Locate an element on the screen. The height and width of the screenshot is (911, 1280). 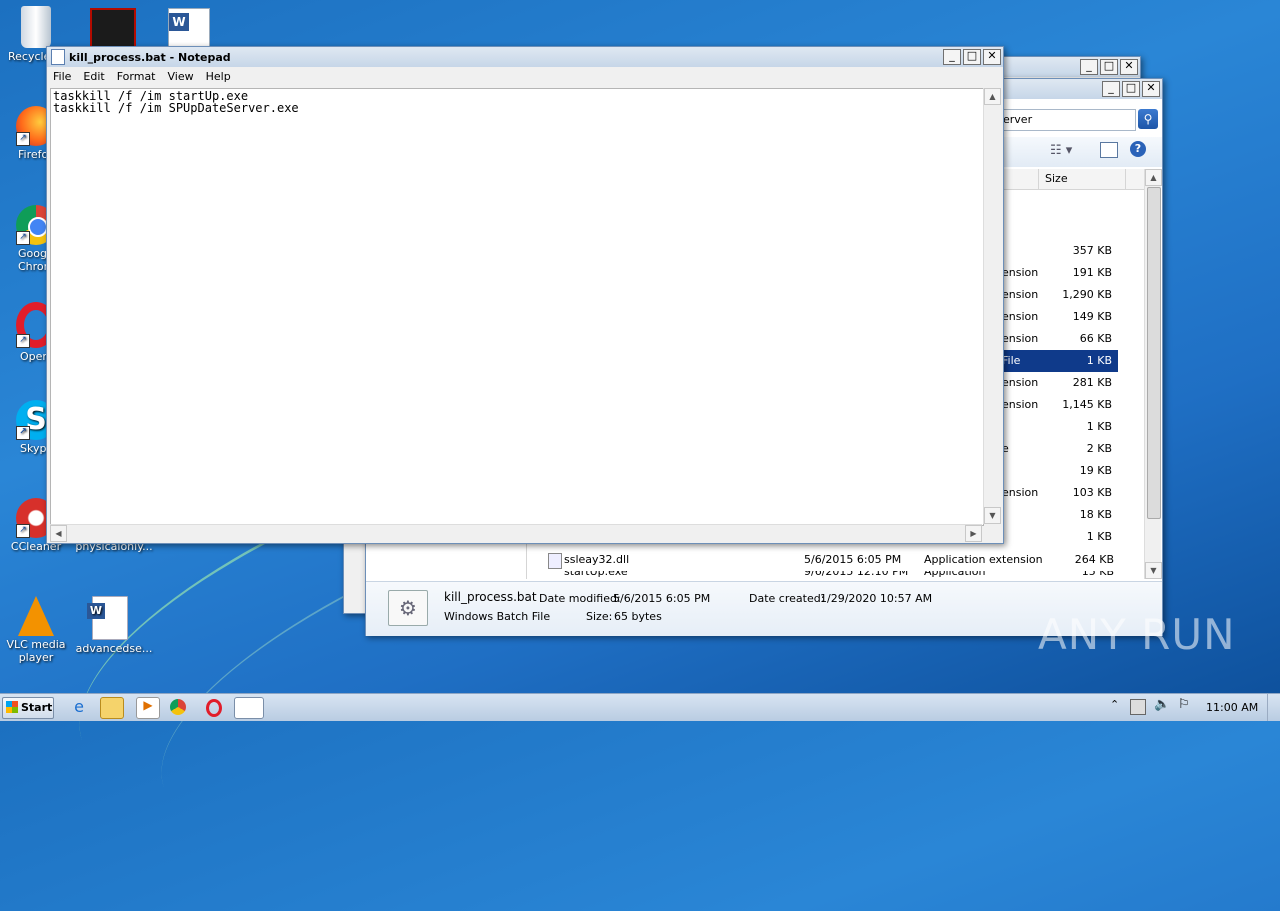
menu-bar: File Edit Format View Help is located at coordinates (525, 76).